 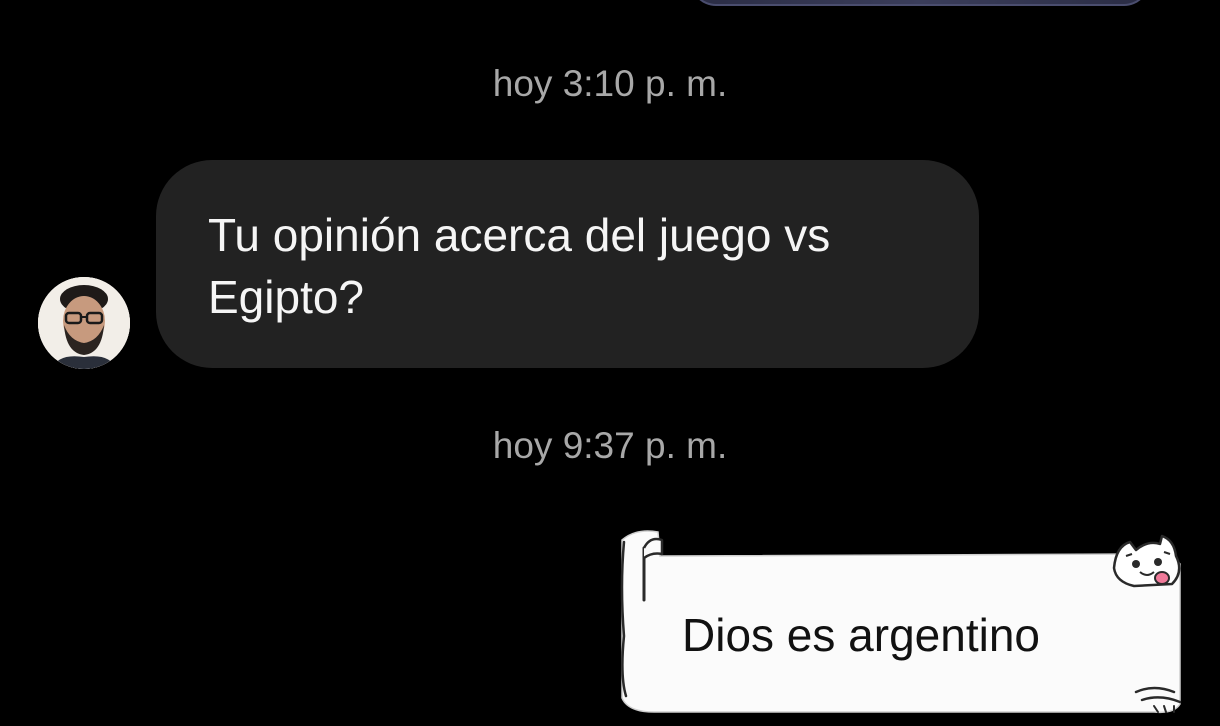 I want to click on sender-avatar, so click(x=84, y=323).